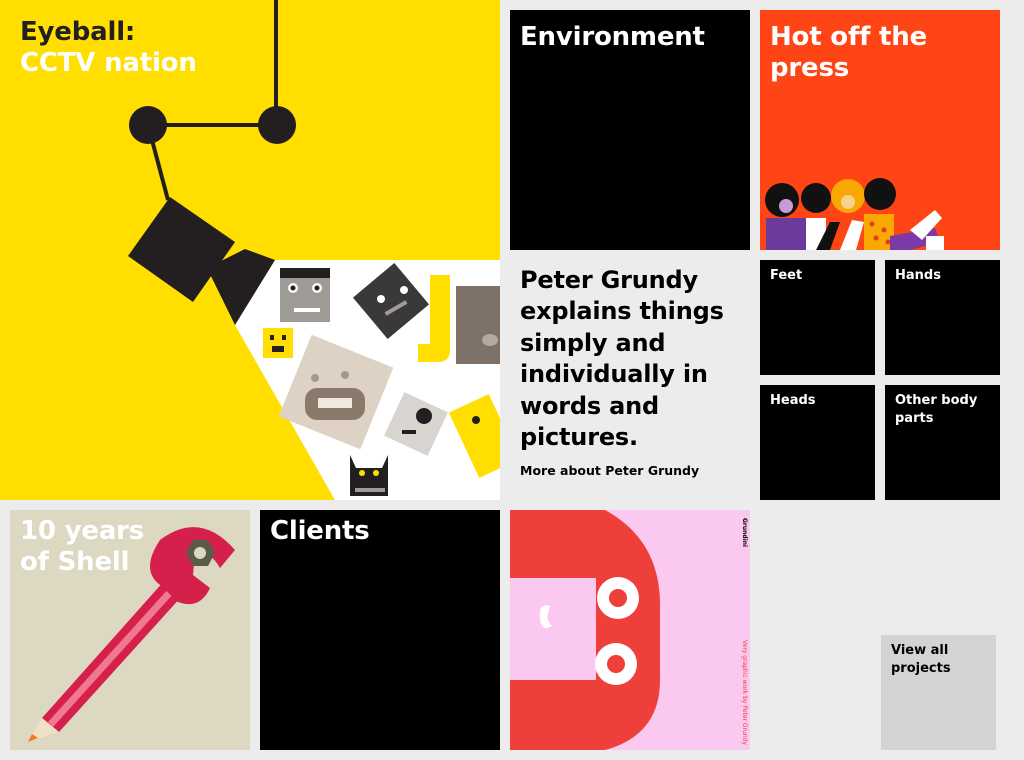 This screenshot has height=760, width=1024. Describe the element at coordinates (921, 659) in the screenshot. I see `view-all-label: View all projects` at that location.